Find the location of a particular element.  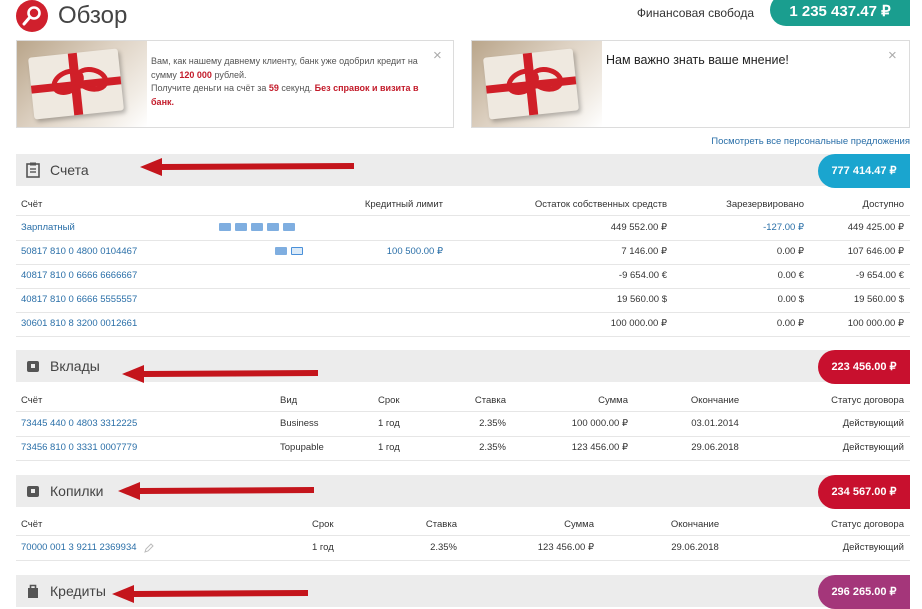

deposits-col-term: Срок is located at coordinates (389, 400).